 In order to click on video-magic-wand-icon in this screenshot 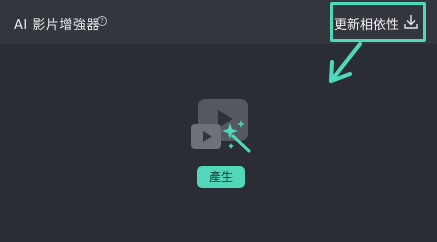, I will do `click(221, 126)`.